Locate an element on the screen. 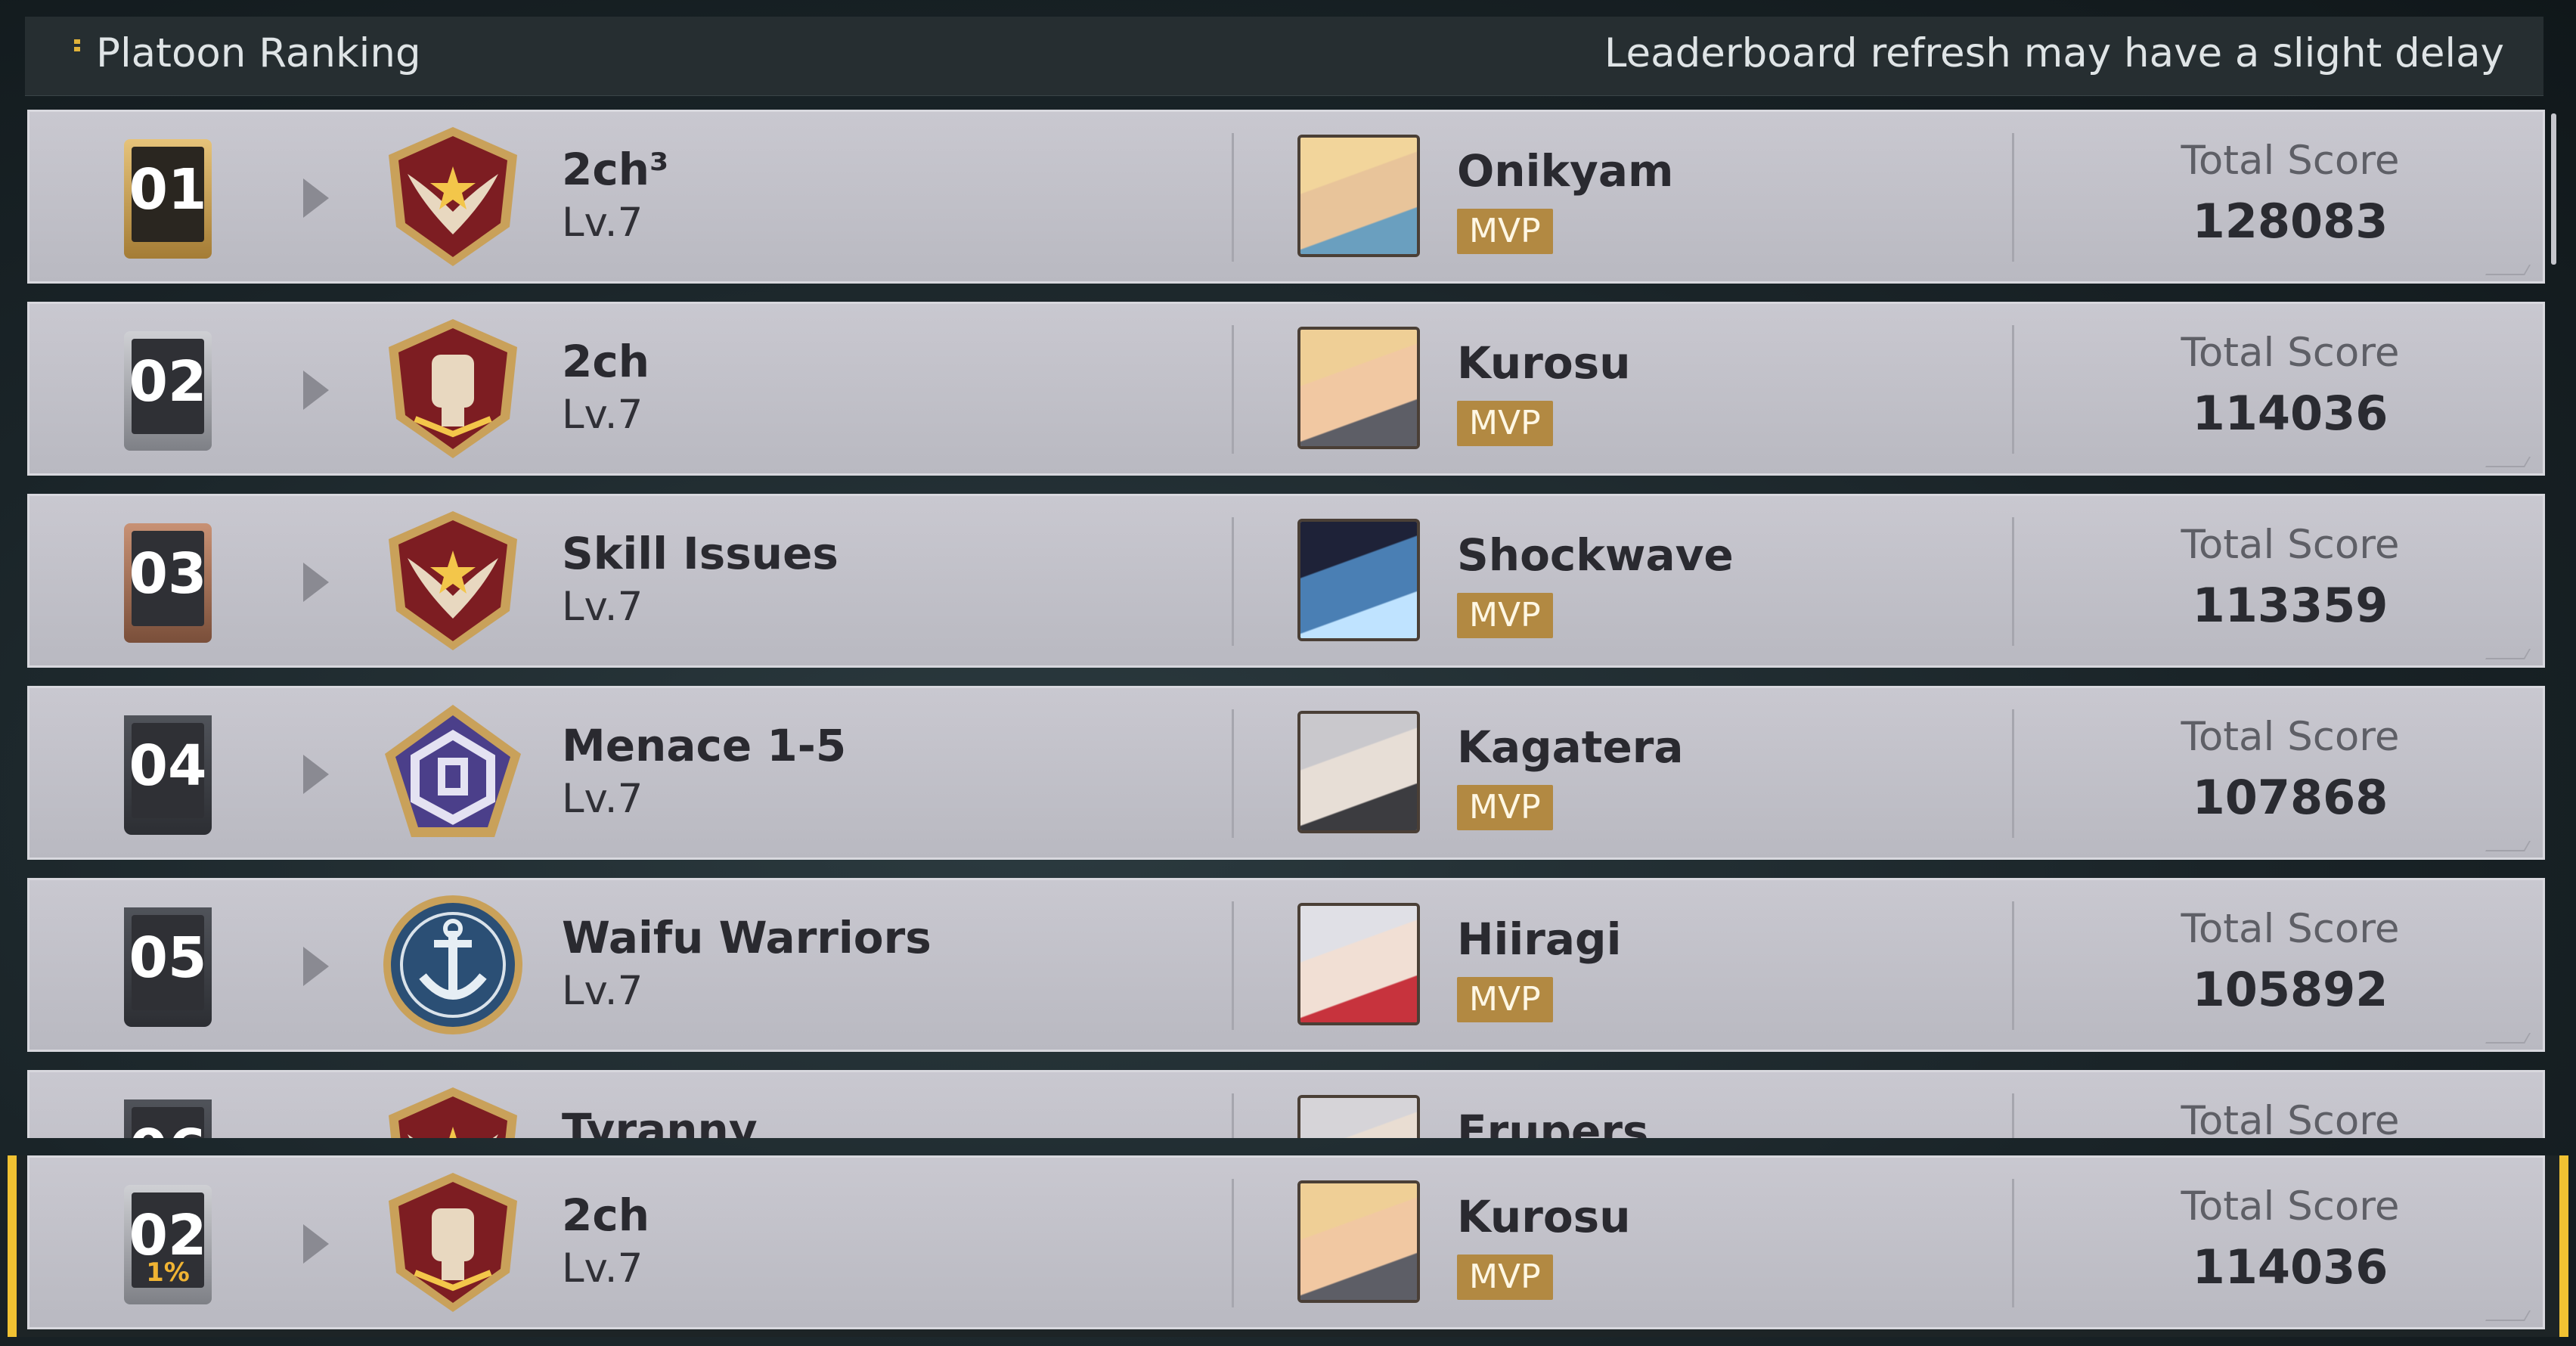 The image size is (2576, 1346). ranking-row: 06 Tyranny Lv.7 Erupers MVP Total Score is located at coordinates (1286, 1104).